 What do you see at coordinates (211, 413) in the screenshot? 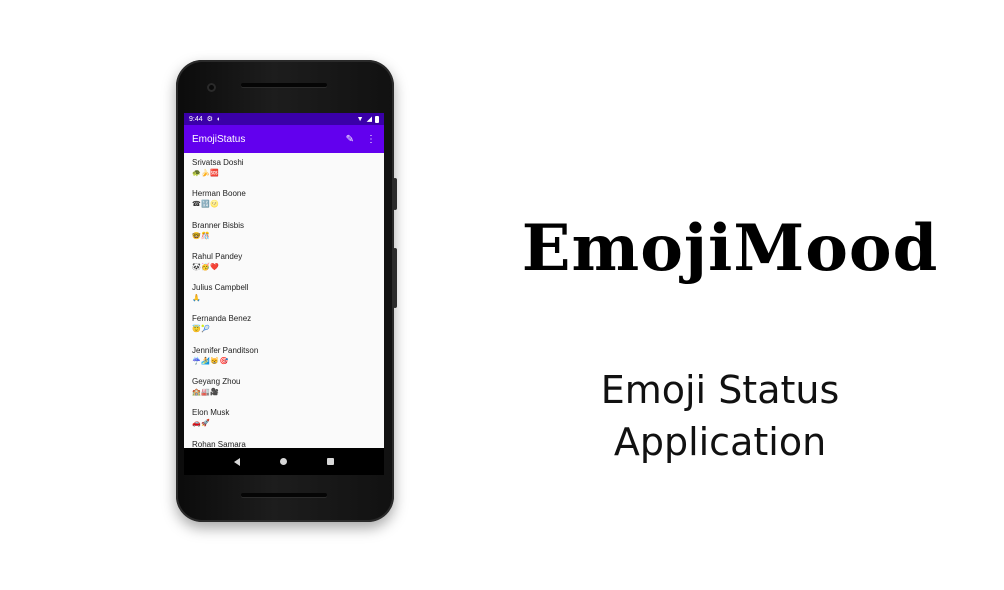
I see `user-name: Elon Musk` at bounding box center [211, 413].